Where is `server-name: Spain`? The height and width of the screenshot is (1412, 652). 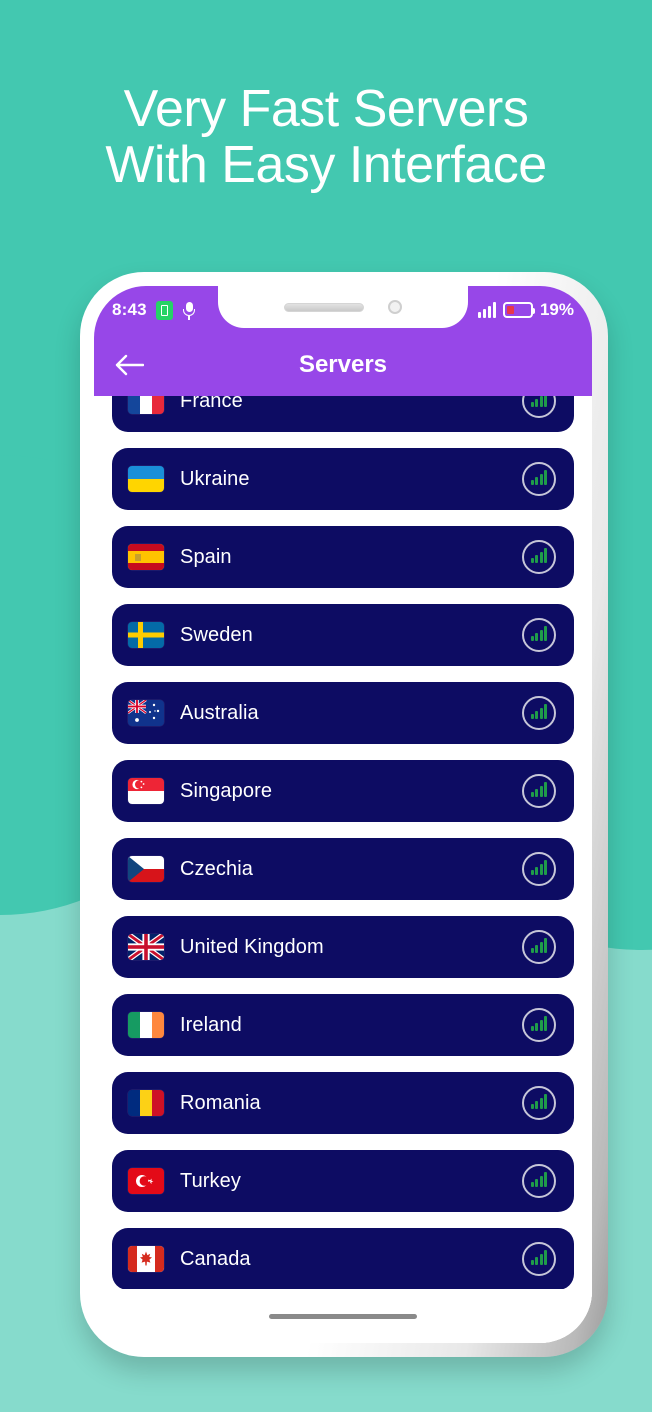
server-name: Spain is located at coordinates (206, 556).